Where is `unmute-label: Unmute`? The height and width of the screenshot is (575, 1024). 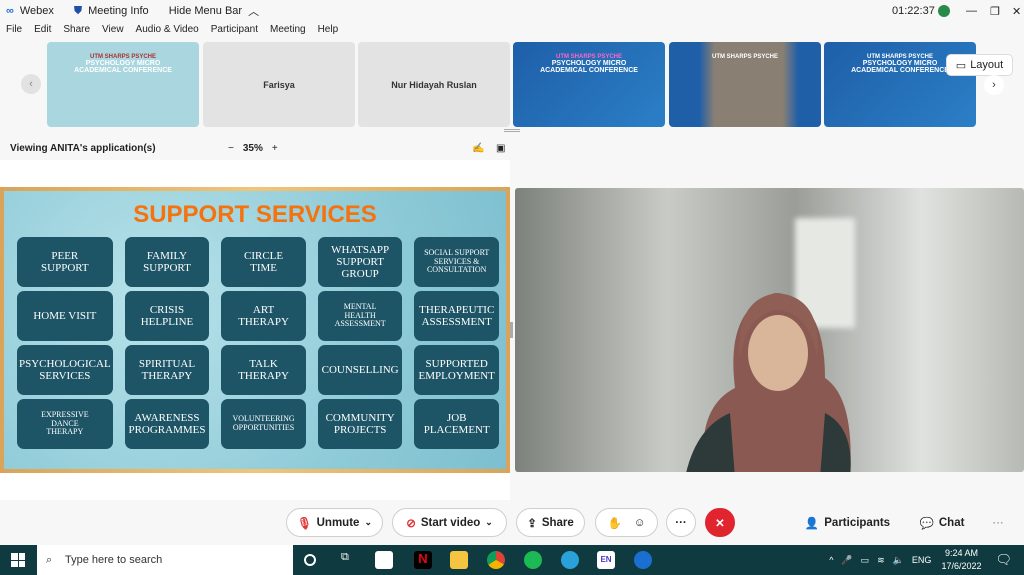
unmute-label: Unmute is located at coordinates (338, 522).